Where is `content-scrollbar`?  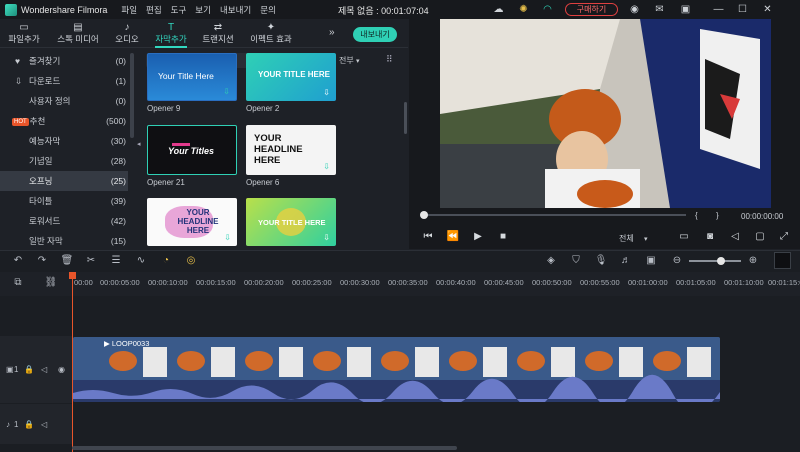
content-scrollbar is located at coordinates (405, 118).